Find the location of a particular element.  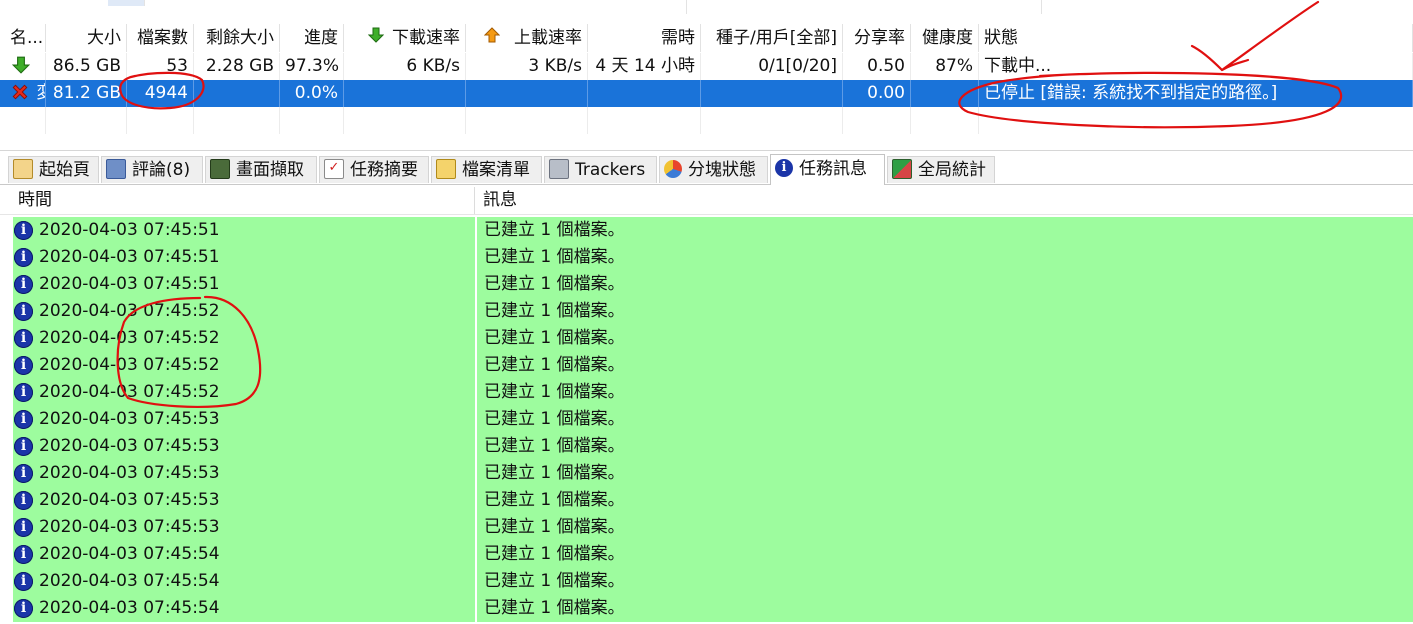

pieces-chart-icon is located at coordinates (673, 169).